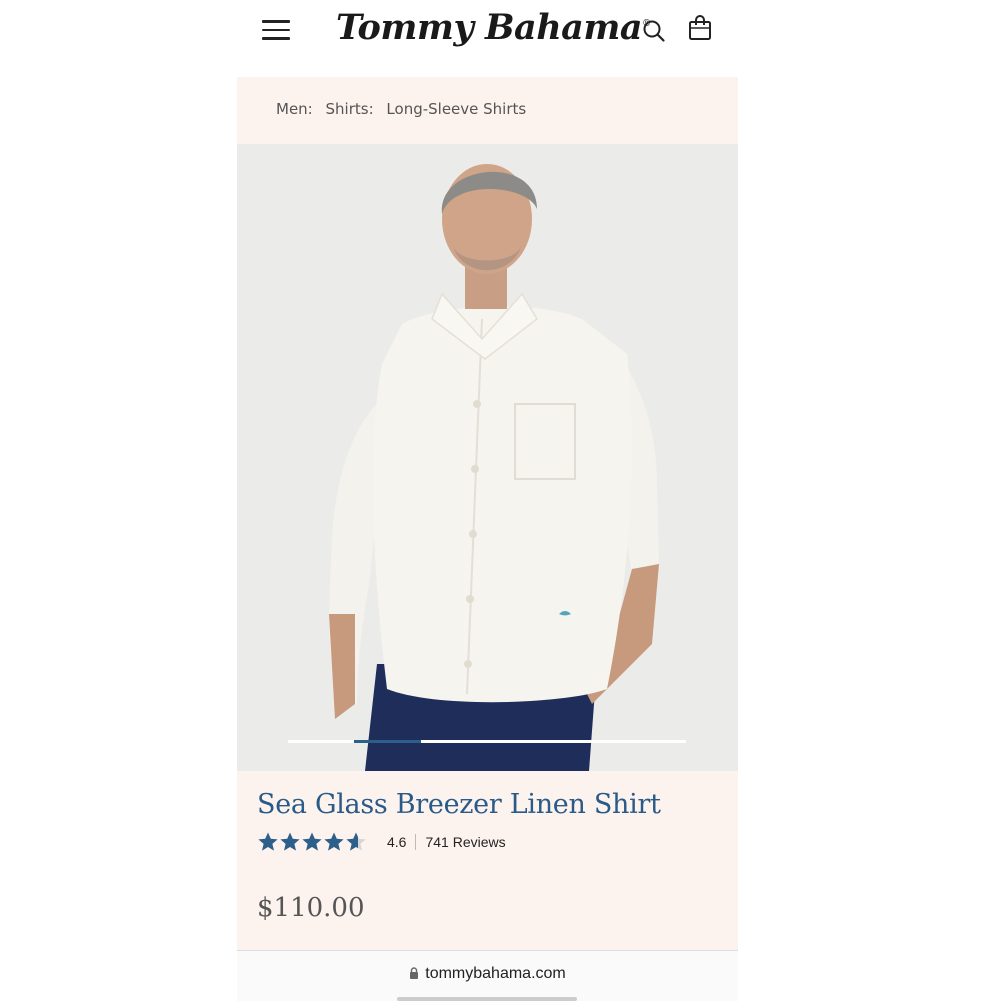 The height and width of the screenshot is (1001, 1000). I want to click on home-indicator, so click(487, 999).